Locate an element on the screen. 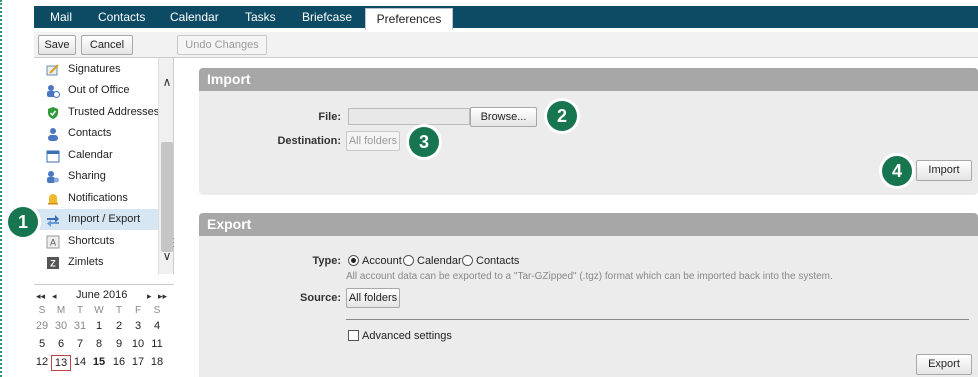  out-of-office-icon is located at coordinates (53, 91).